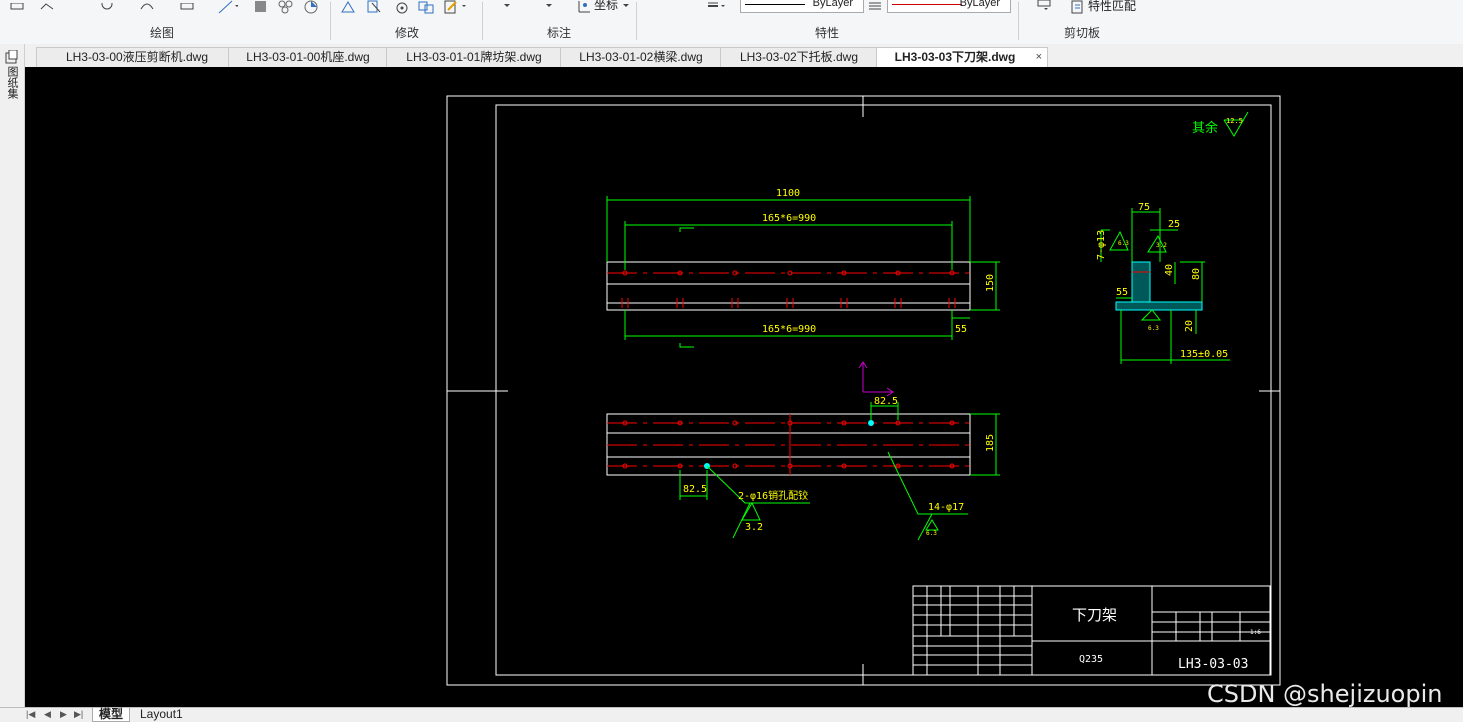  I want to click on tab-label: LH3-03-01-00机座.dwg, so click(308, 57).